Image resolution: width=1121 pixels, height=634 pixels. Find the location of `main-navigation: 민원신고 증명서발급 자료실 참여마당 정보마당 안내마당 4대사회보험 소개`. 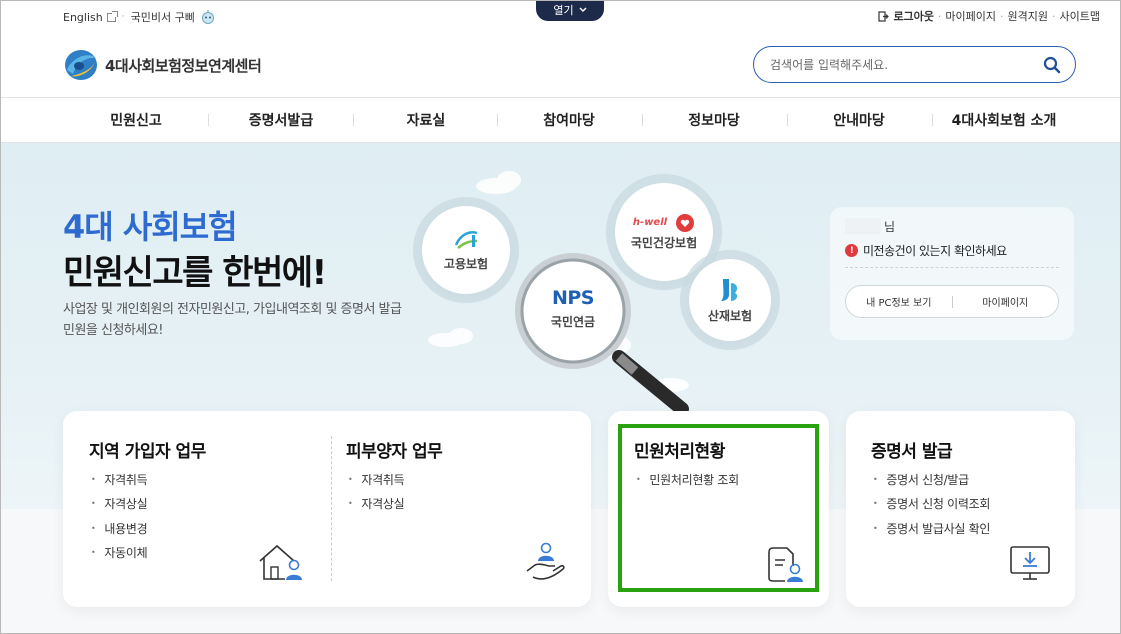

main-navigation: 민원신고 증명서발급 자료실 참여마당 정보마당 안내마당 4대사회보험 소개 is located at coordinates (560, 120).